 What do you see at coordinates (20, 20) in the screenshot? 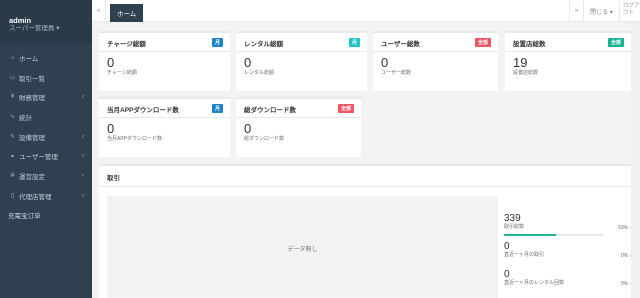
I see `user-name: admin` at bounding box center [20, 20].